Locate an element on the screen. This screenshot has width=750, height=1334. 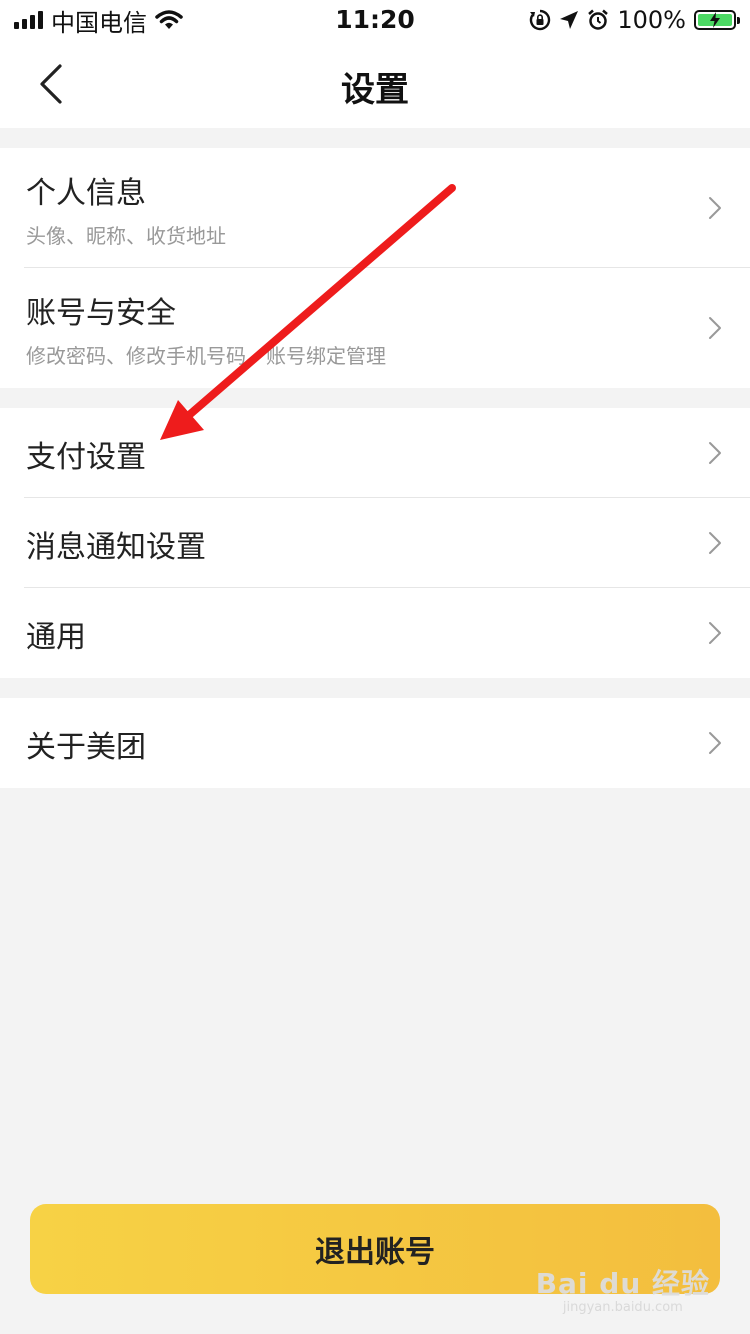
settings-item-label: 通用 is located at coordinates (56, 637).